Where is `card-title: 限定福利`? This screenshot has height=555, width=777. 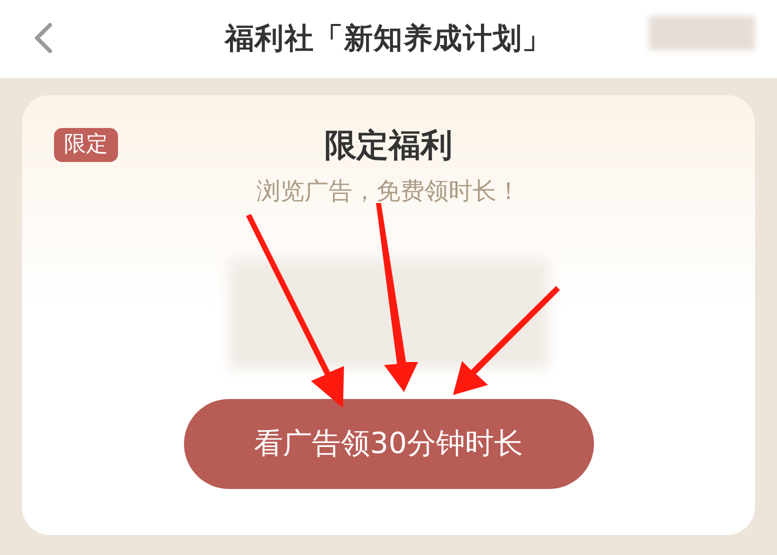
card-title: 限定福利 is located at coordinates (388, 145).